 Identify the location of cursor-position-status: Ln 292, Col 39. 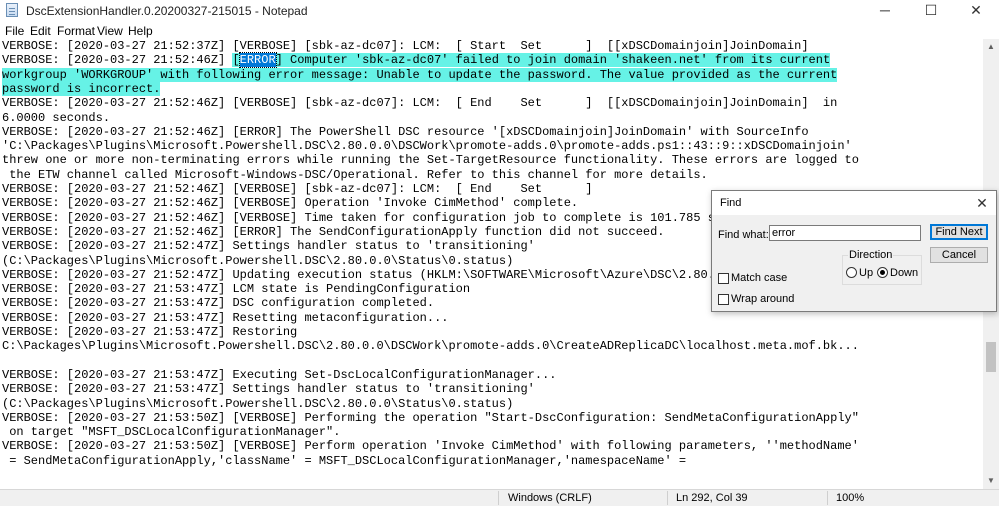
(712, 498).